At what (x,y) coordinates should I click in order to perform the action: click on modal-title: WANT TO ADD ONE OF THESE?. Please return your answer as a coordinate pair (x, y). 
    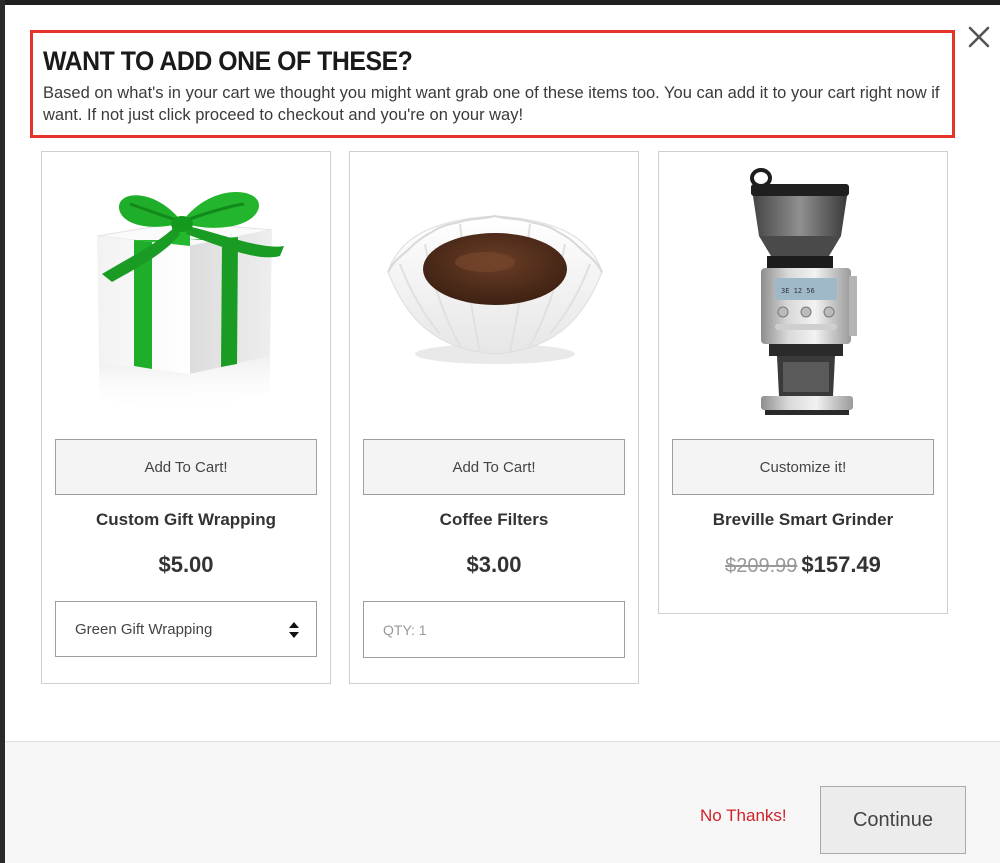
    Looking at the image, I should click on (228, 61).